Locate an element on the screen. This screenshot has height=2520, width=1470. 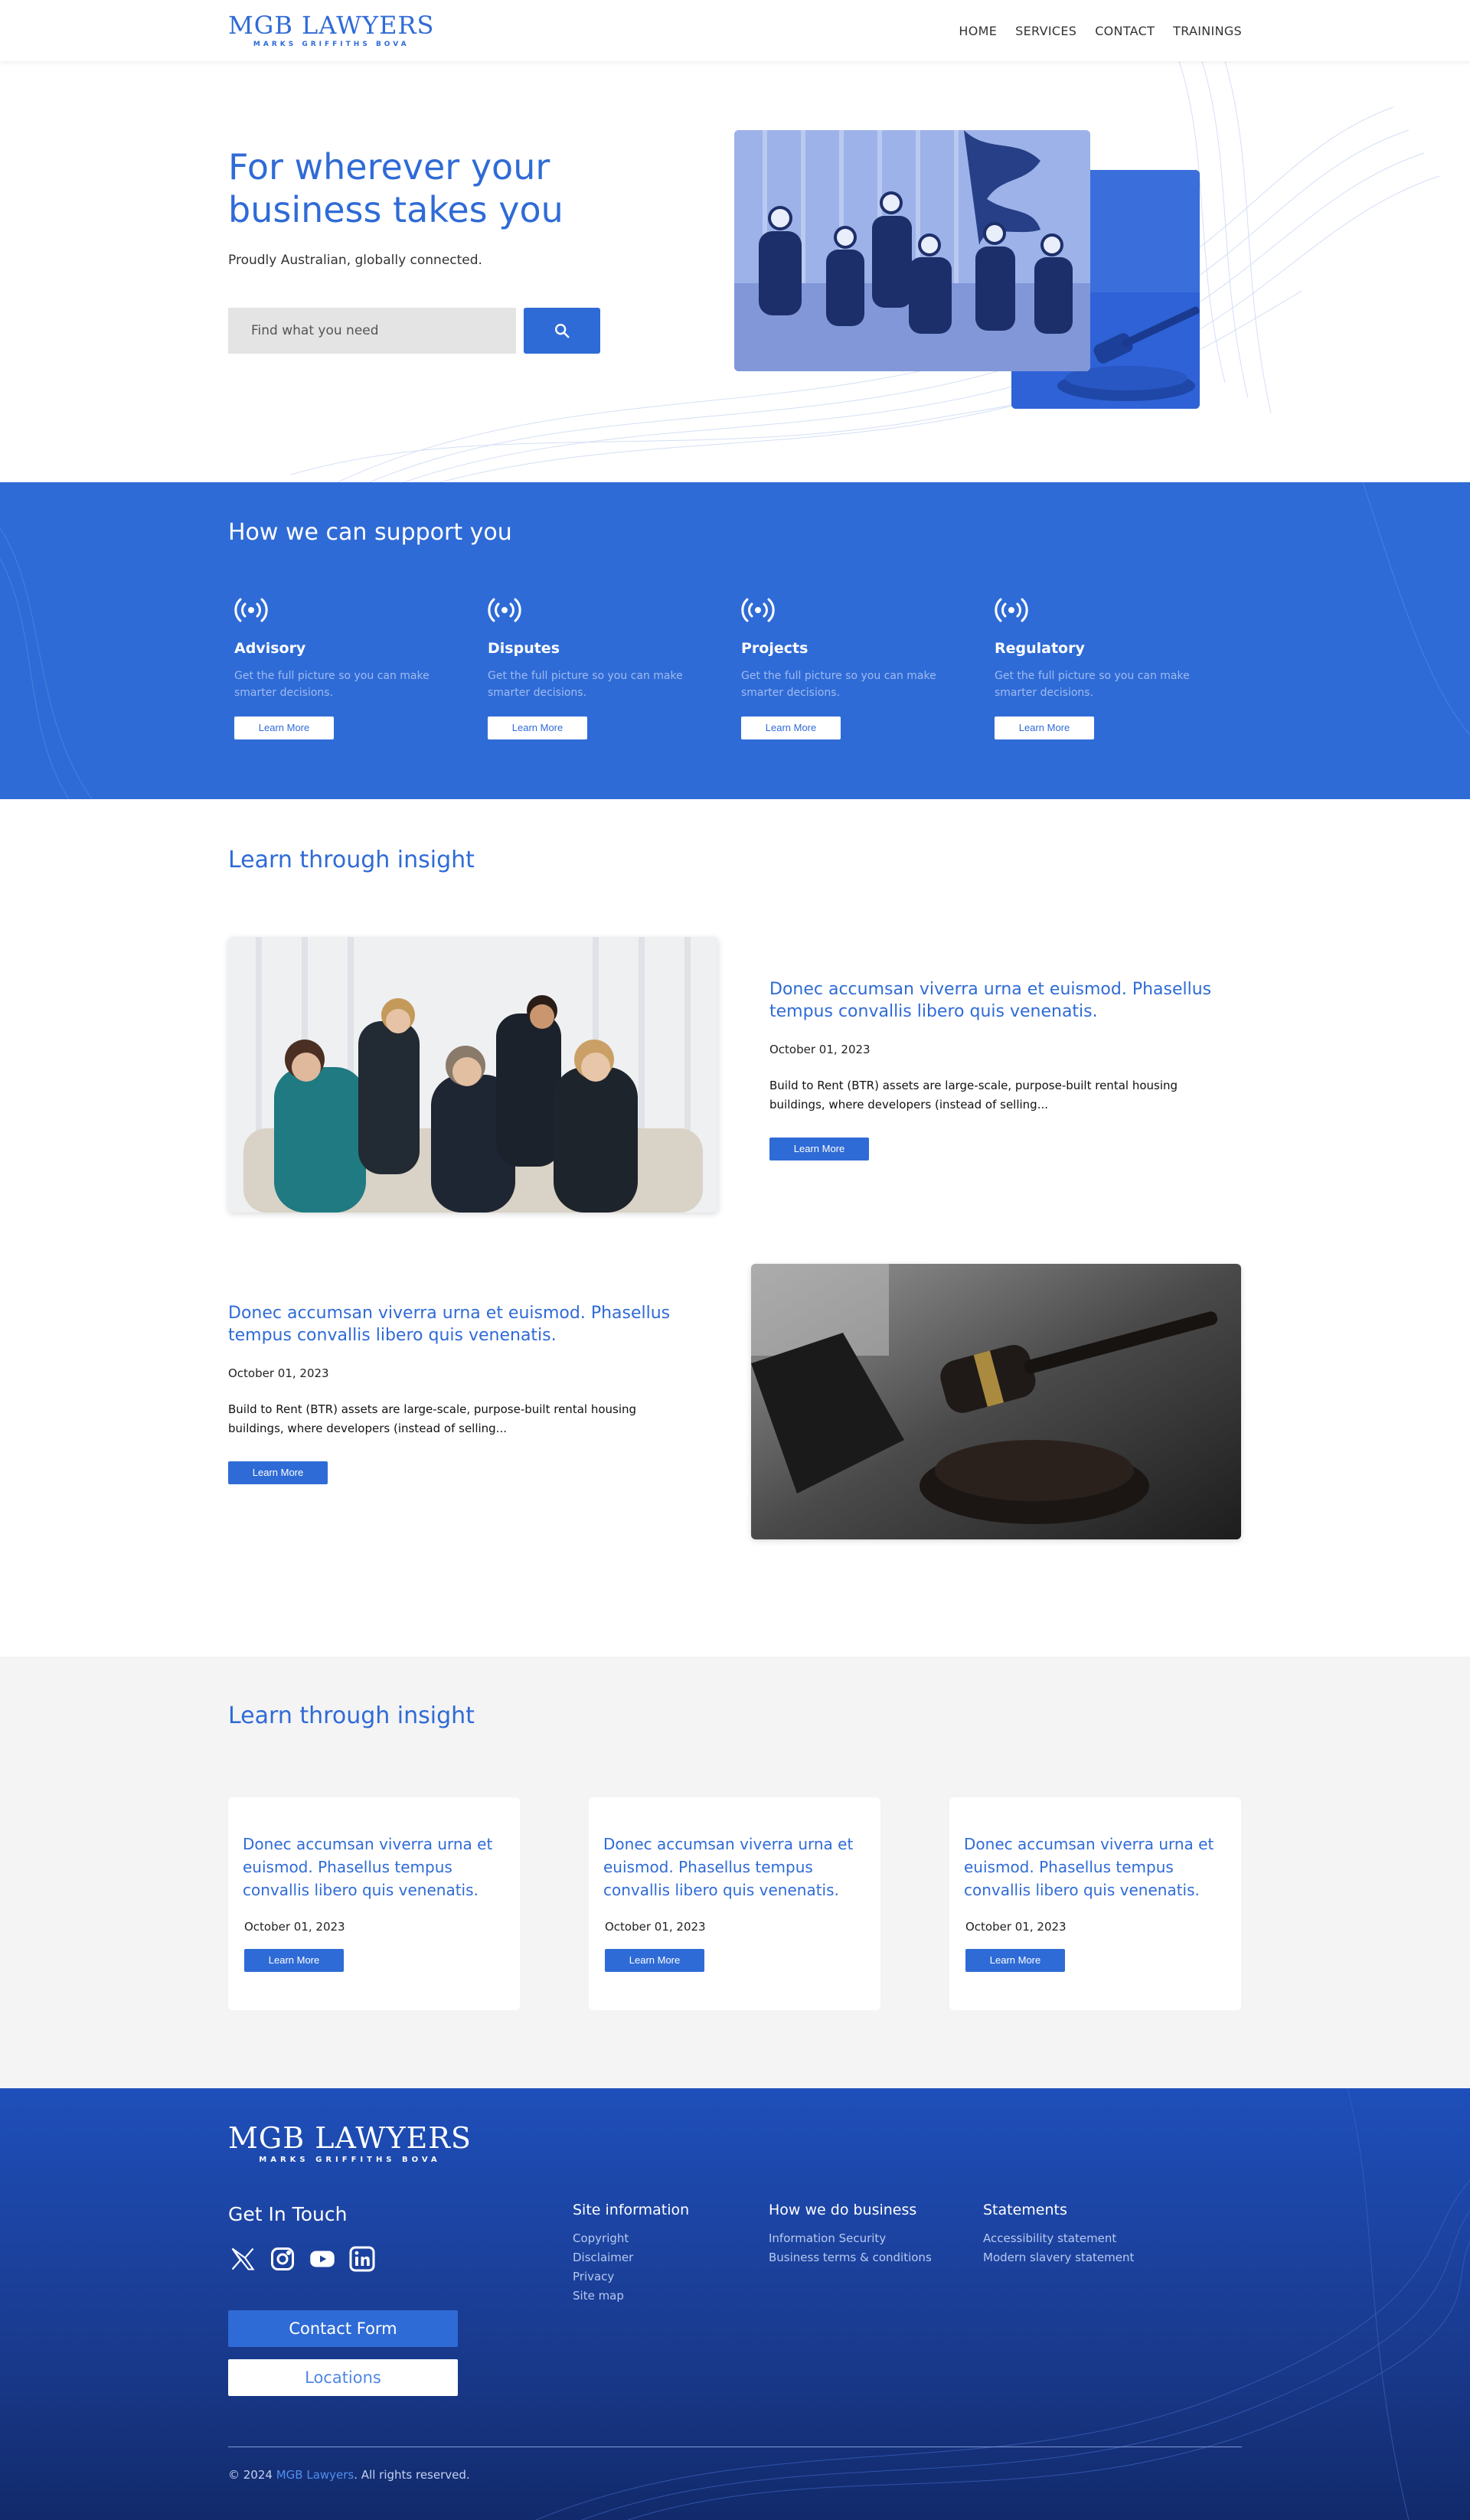
nav-services: SERVICES is located at coordinates (1045, 31).